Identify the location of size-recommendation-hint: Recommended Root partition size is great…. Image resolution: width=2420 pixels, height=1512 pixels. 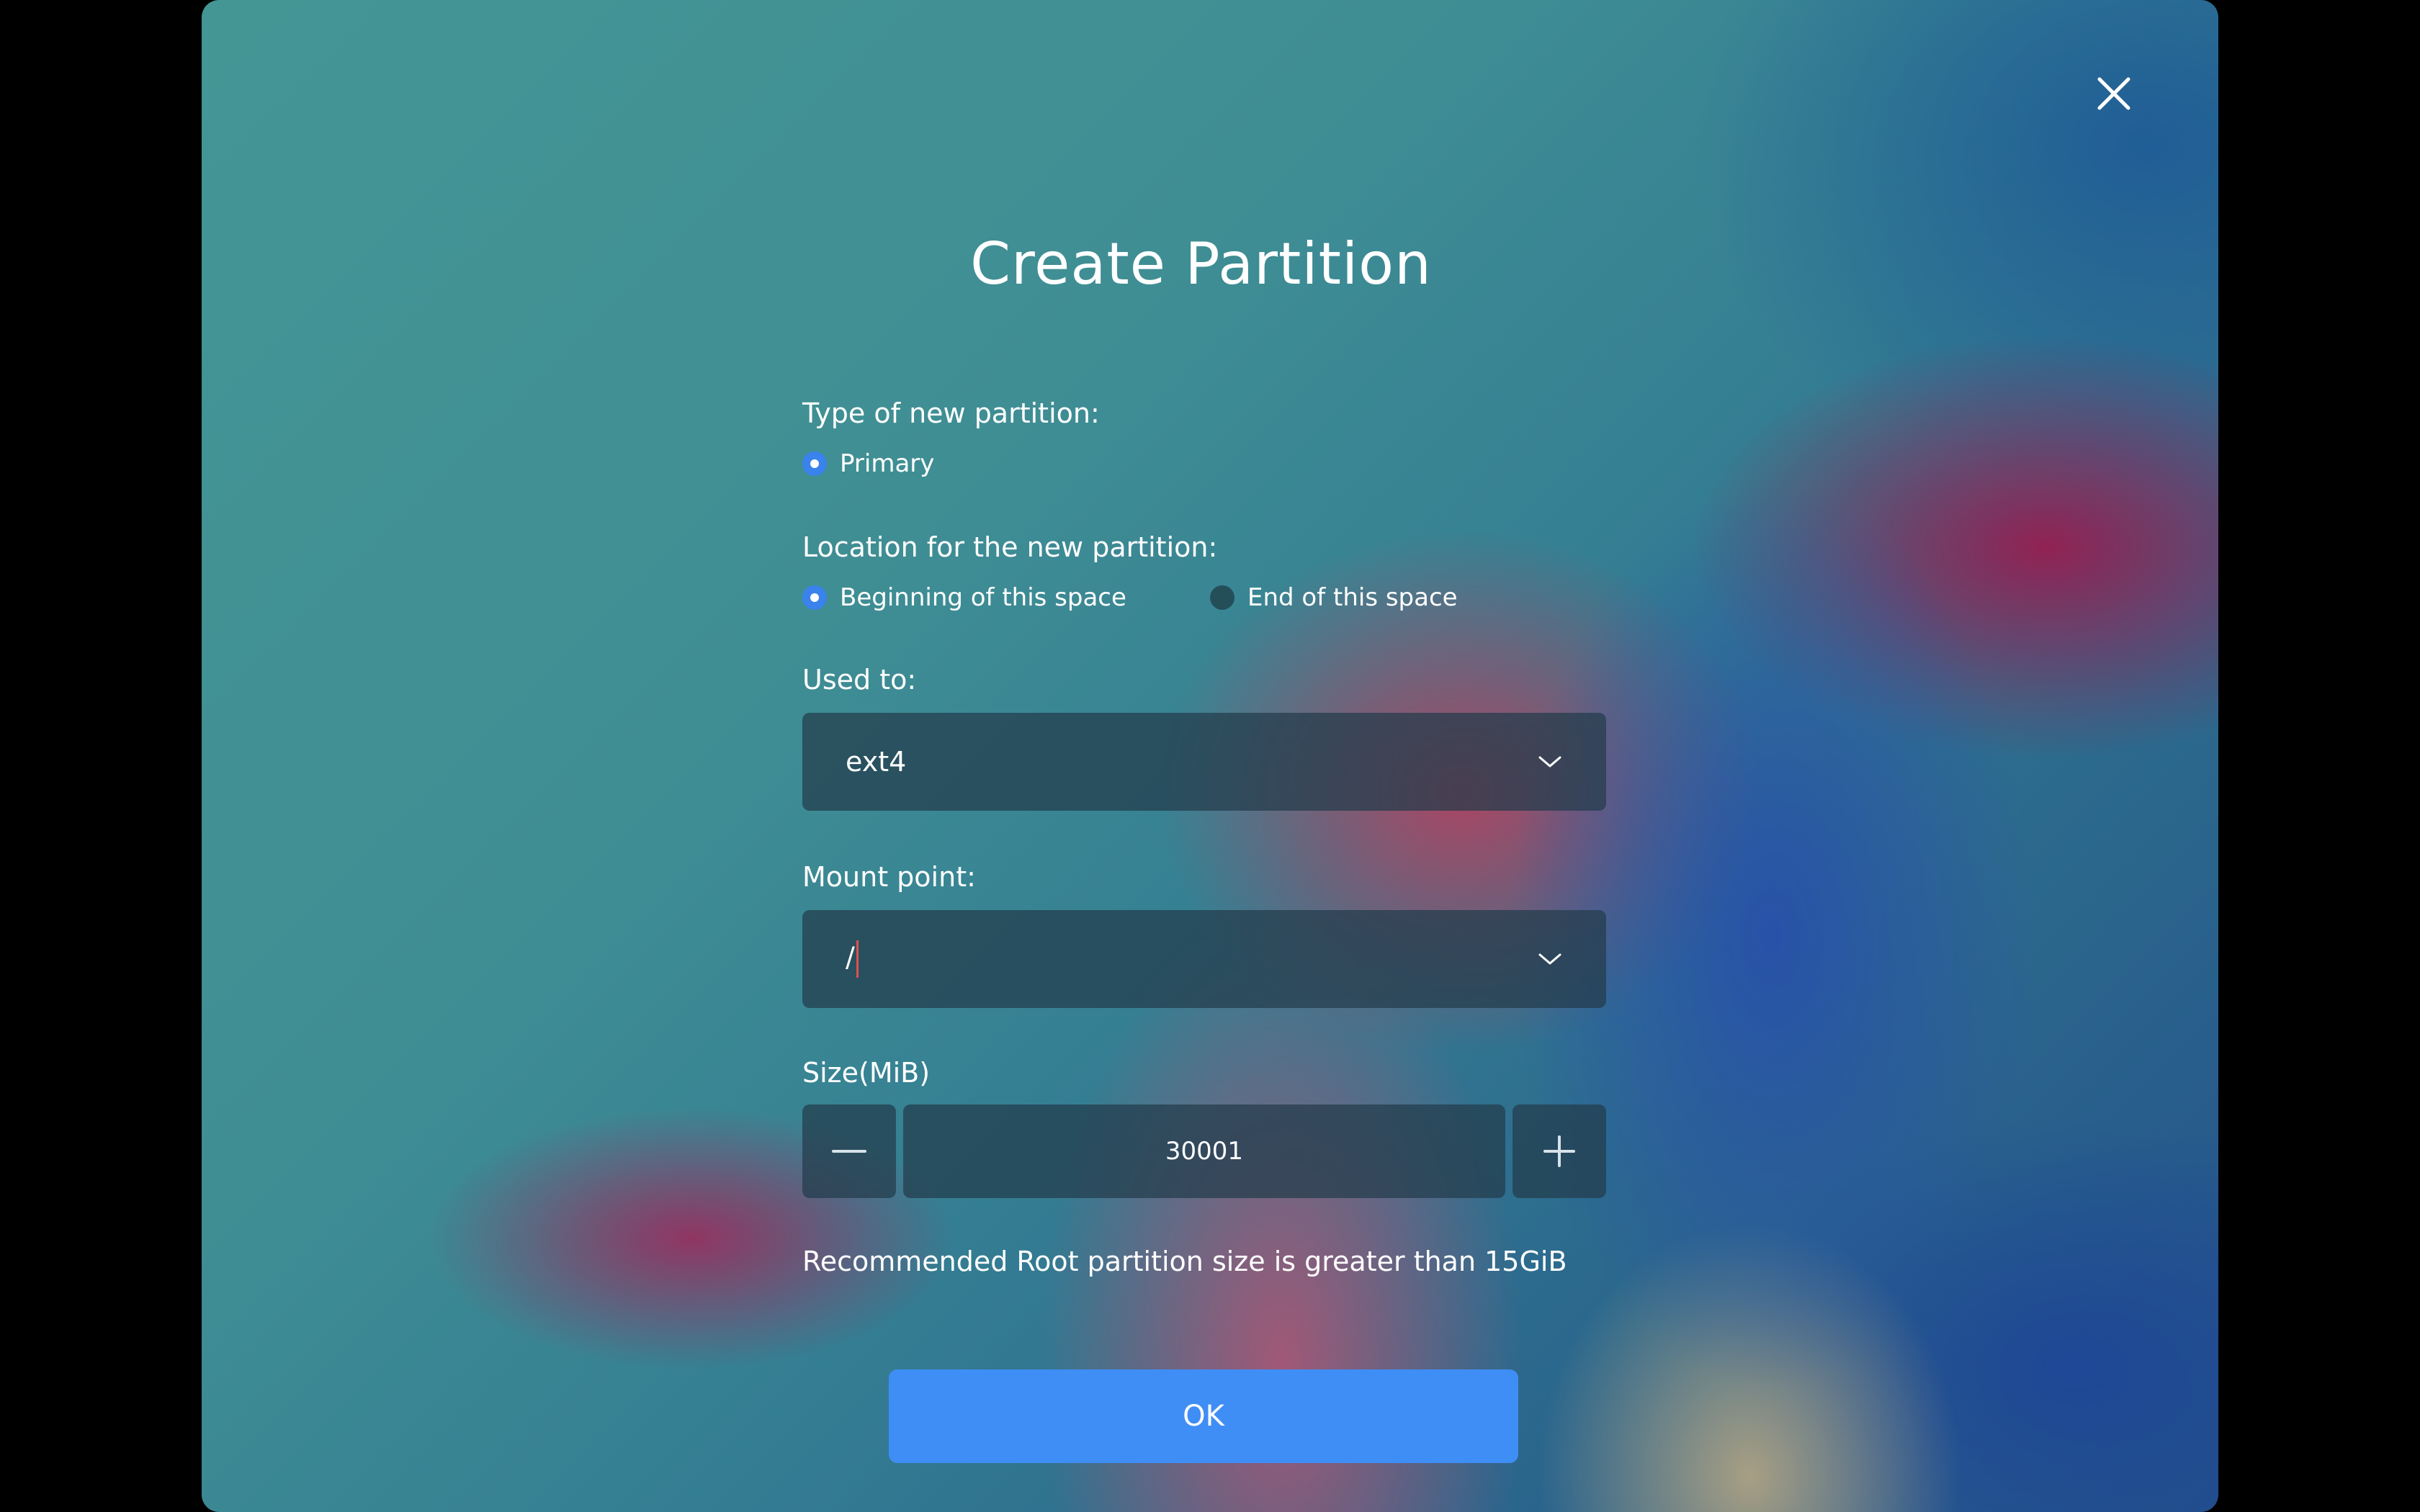
(1184, 1261).